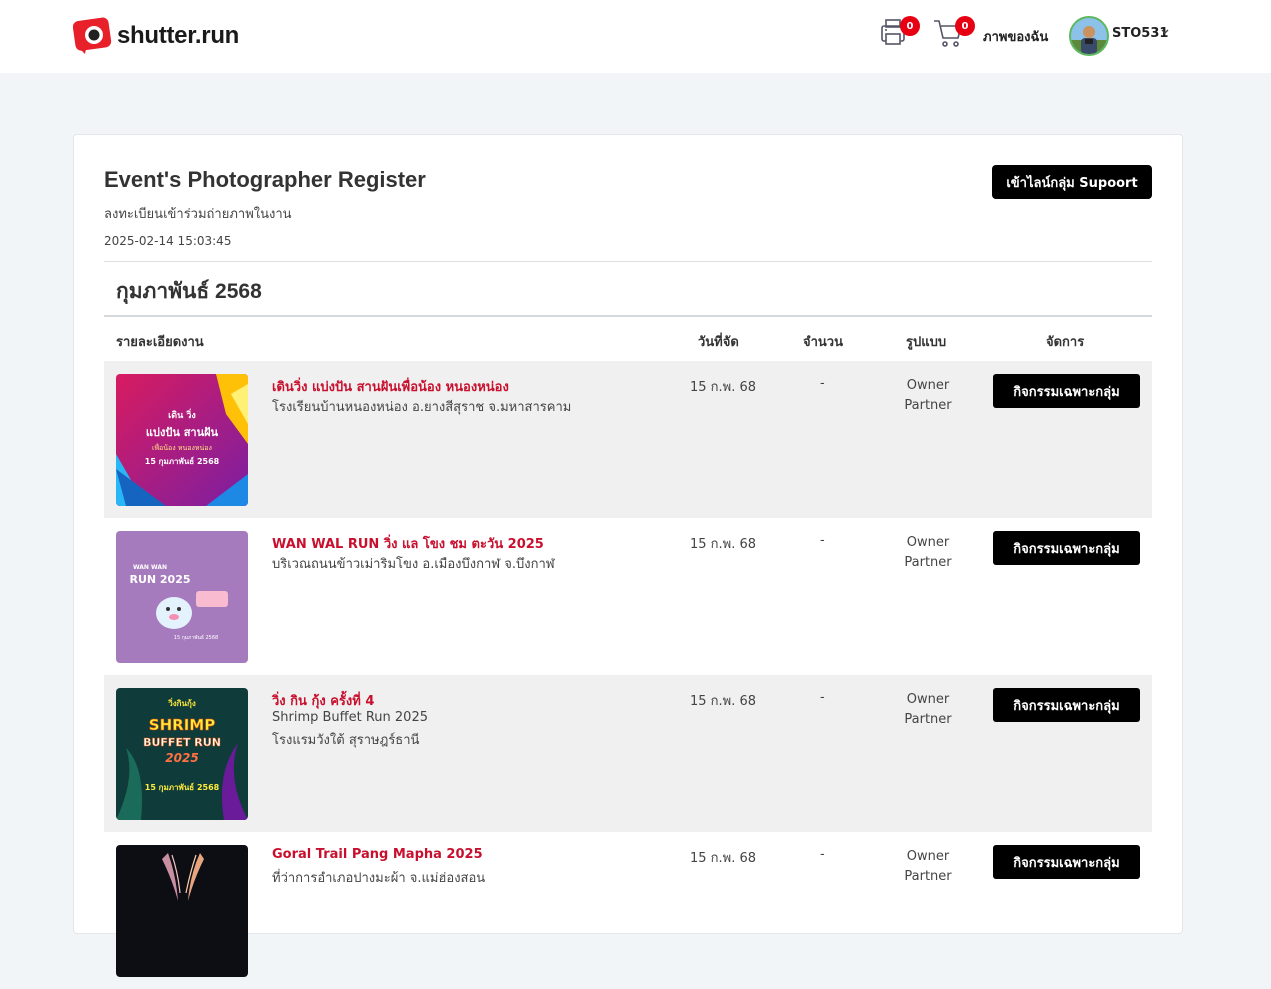 The width and height of the screenshot is (1271, 989). I want to click on logo: shutter.run, so click(156, 36).